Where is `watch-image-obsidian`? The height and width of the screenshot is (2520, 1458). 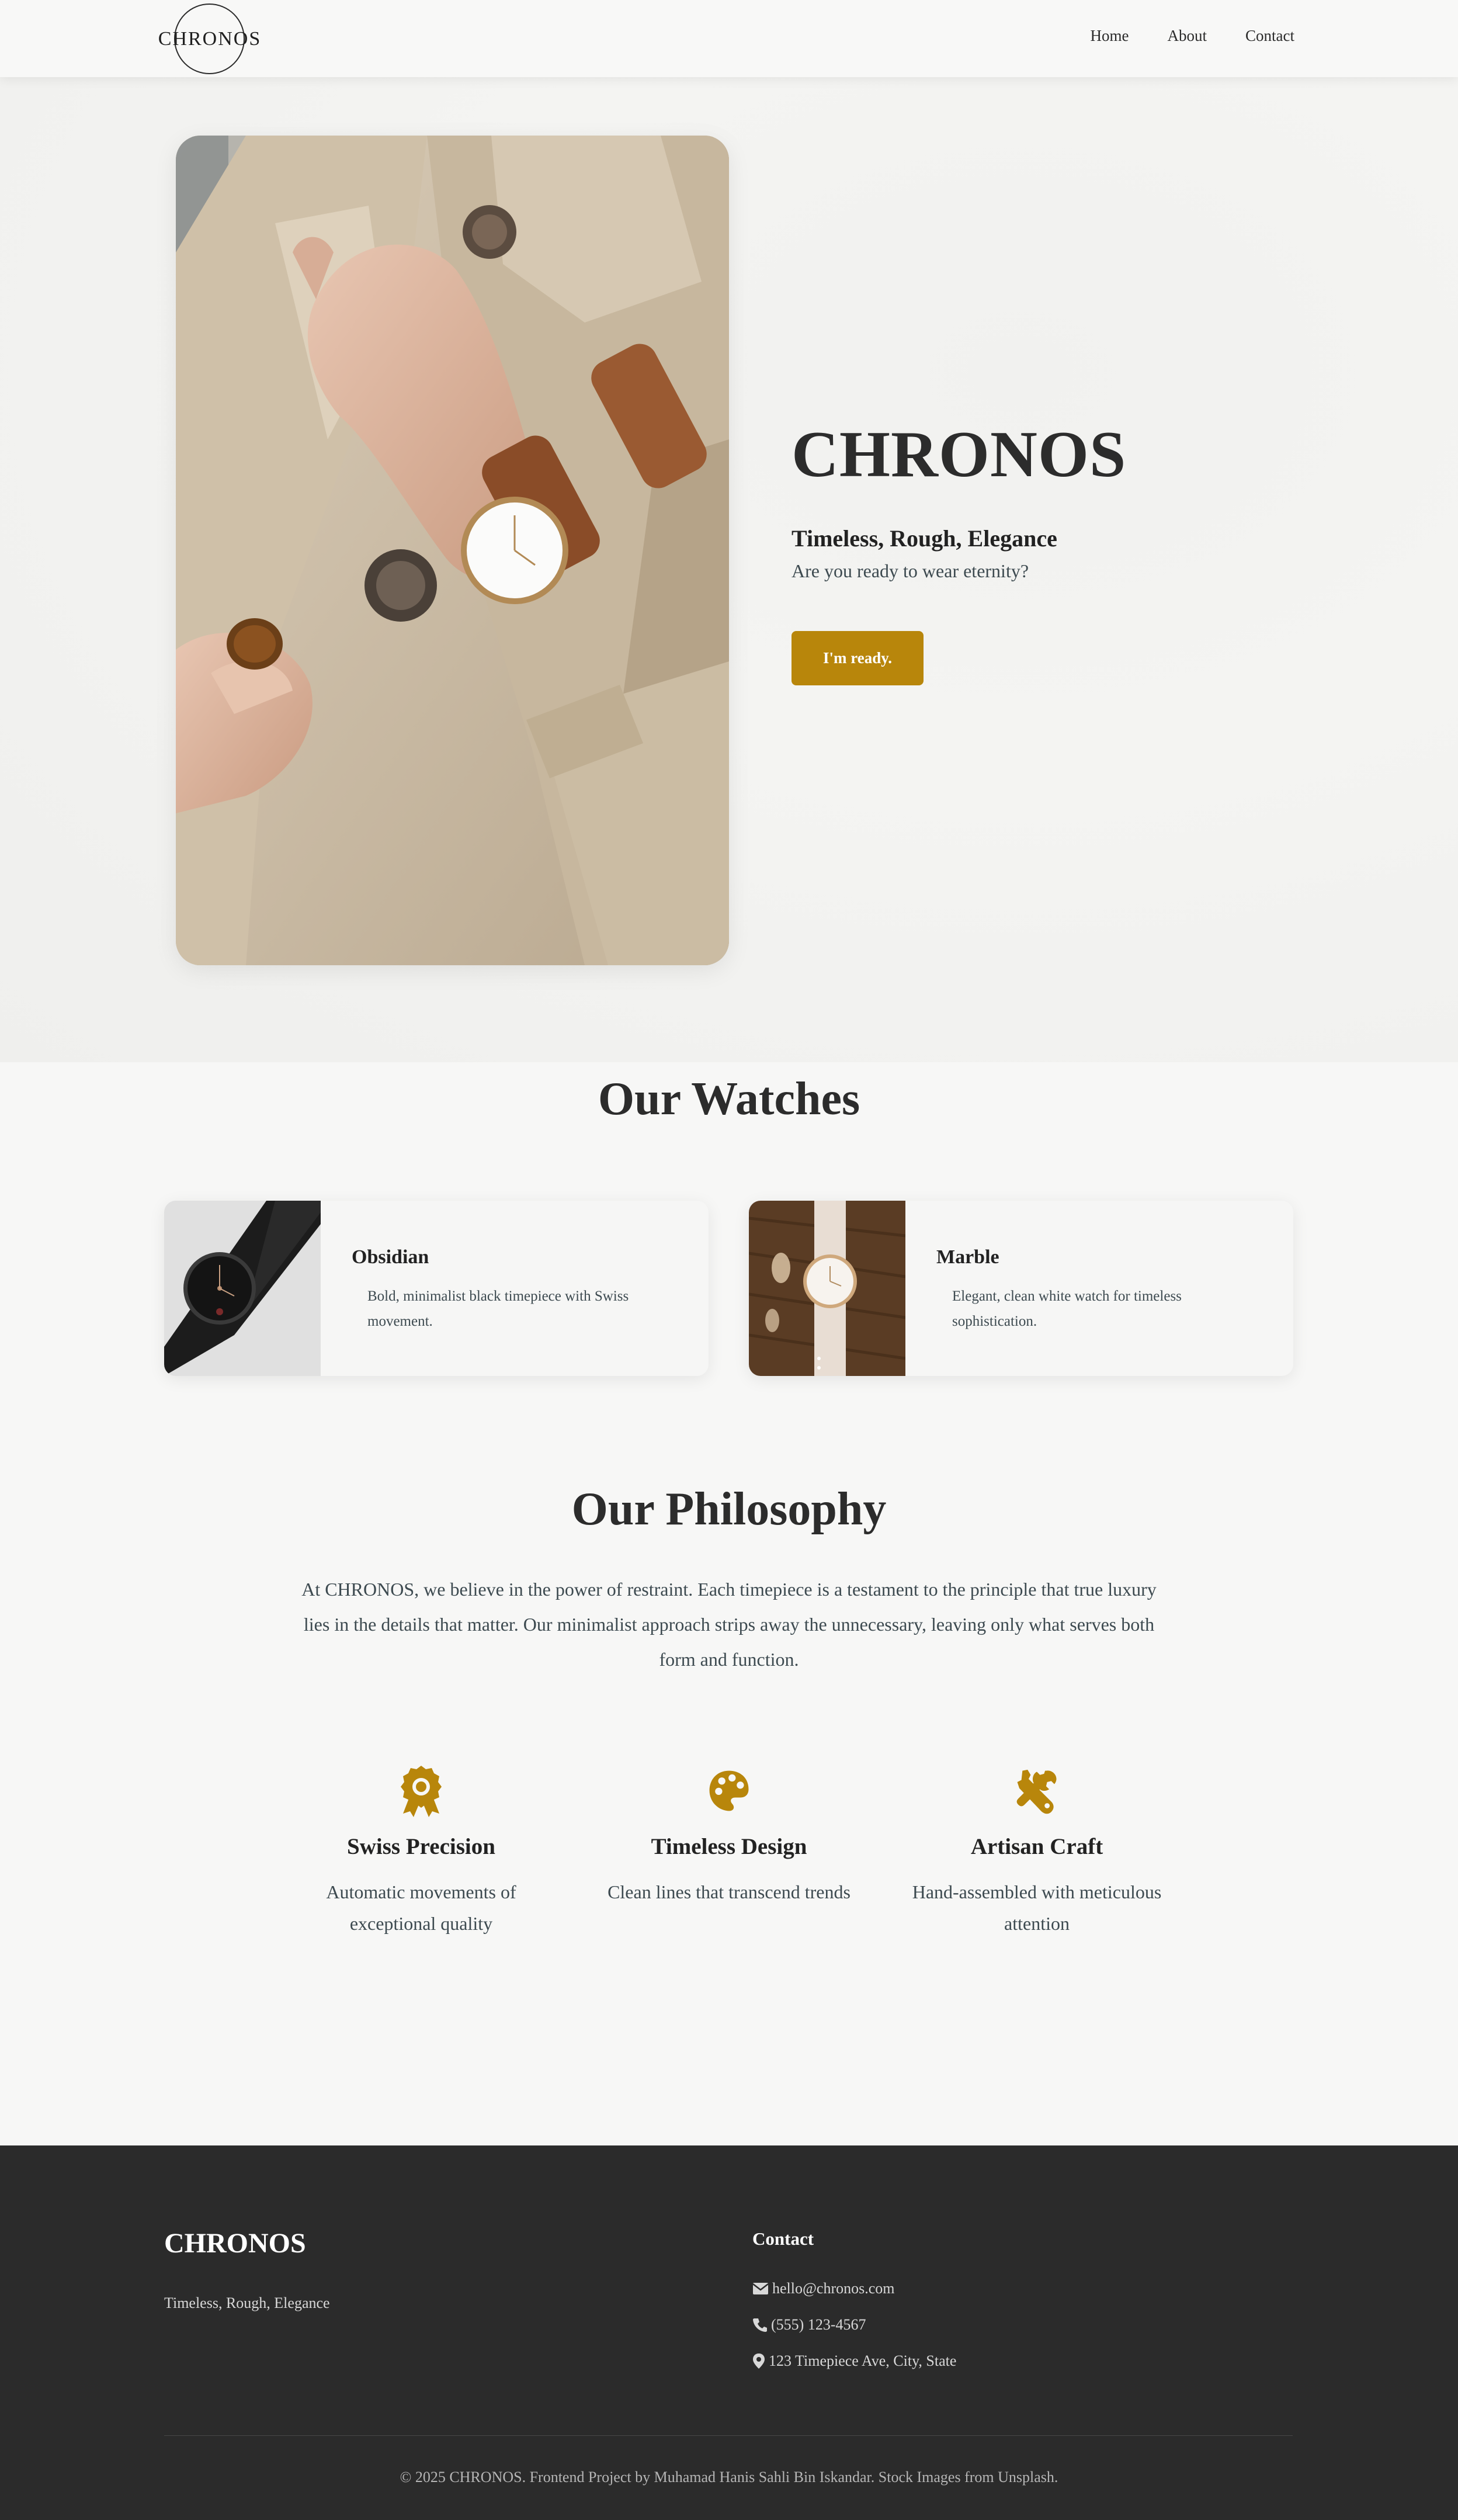
watch-image-obsidian is located at coordinates (243, 1289).